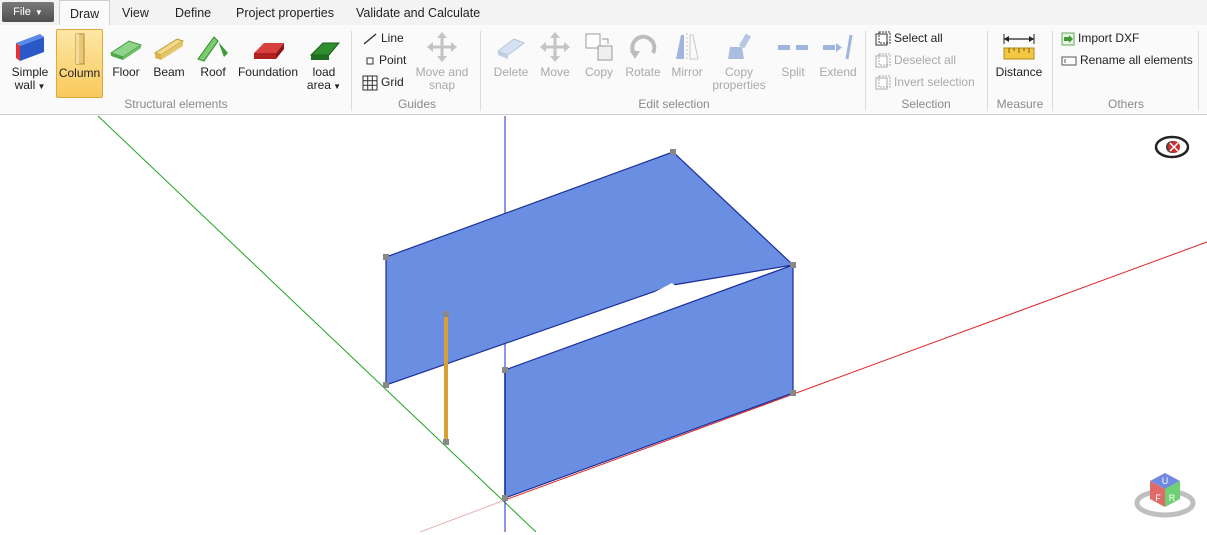  Describe the element at coordinates (739, 61) in the screenshot. I see `copy-properties-button: Copy properties` at that location.